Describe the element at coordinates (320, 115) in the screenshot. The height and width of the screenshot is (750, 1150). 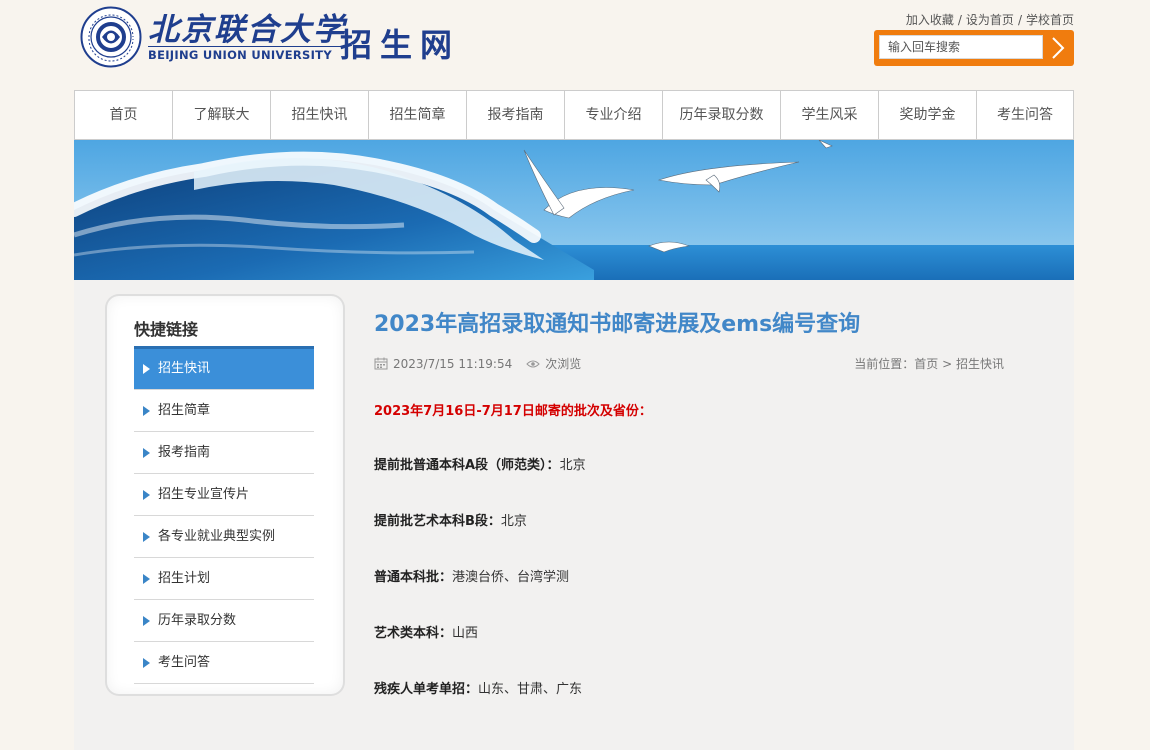
I see `nav-item-news: 招生快讯` at that location.